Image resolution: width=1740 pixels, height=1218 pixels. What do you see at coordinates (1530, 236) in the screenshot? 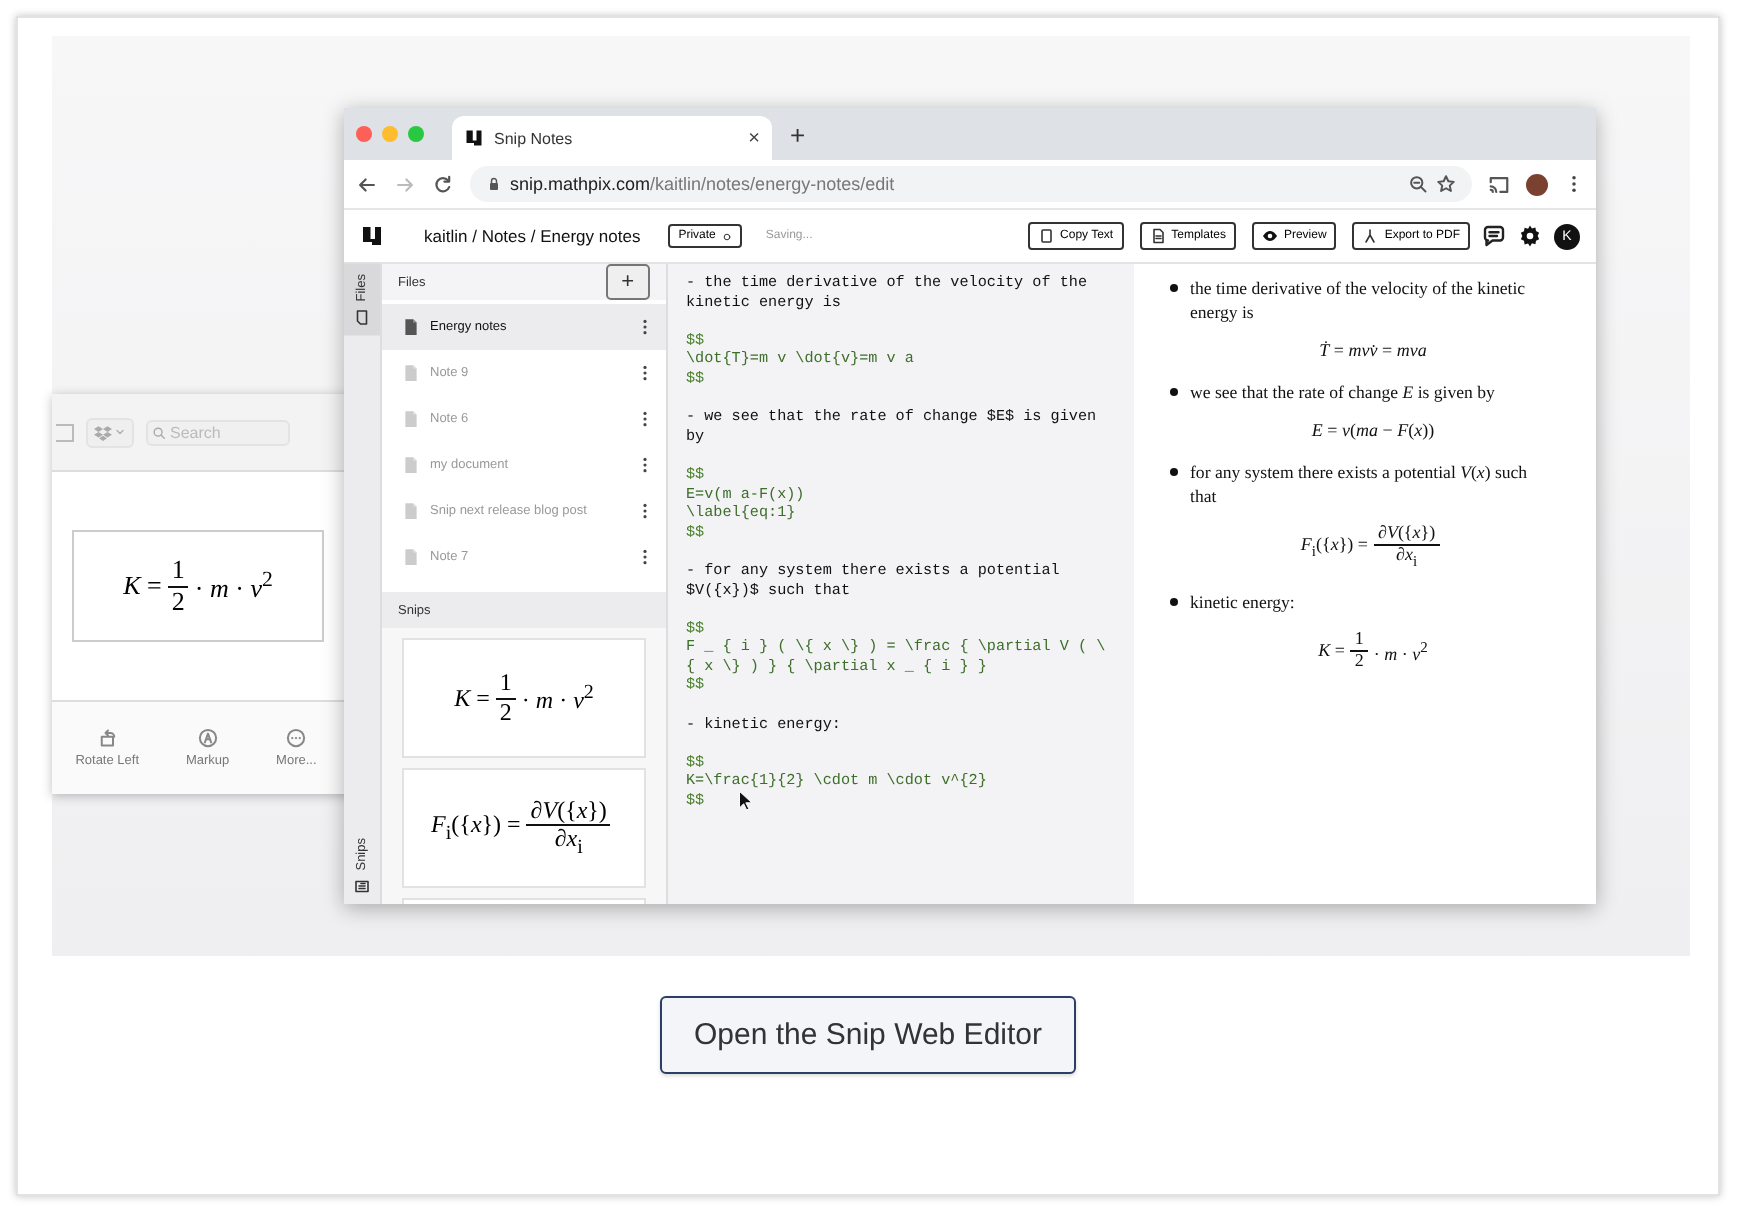
I see `settings-icon` at bounding box center [1530, 236].